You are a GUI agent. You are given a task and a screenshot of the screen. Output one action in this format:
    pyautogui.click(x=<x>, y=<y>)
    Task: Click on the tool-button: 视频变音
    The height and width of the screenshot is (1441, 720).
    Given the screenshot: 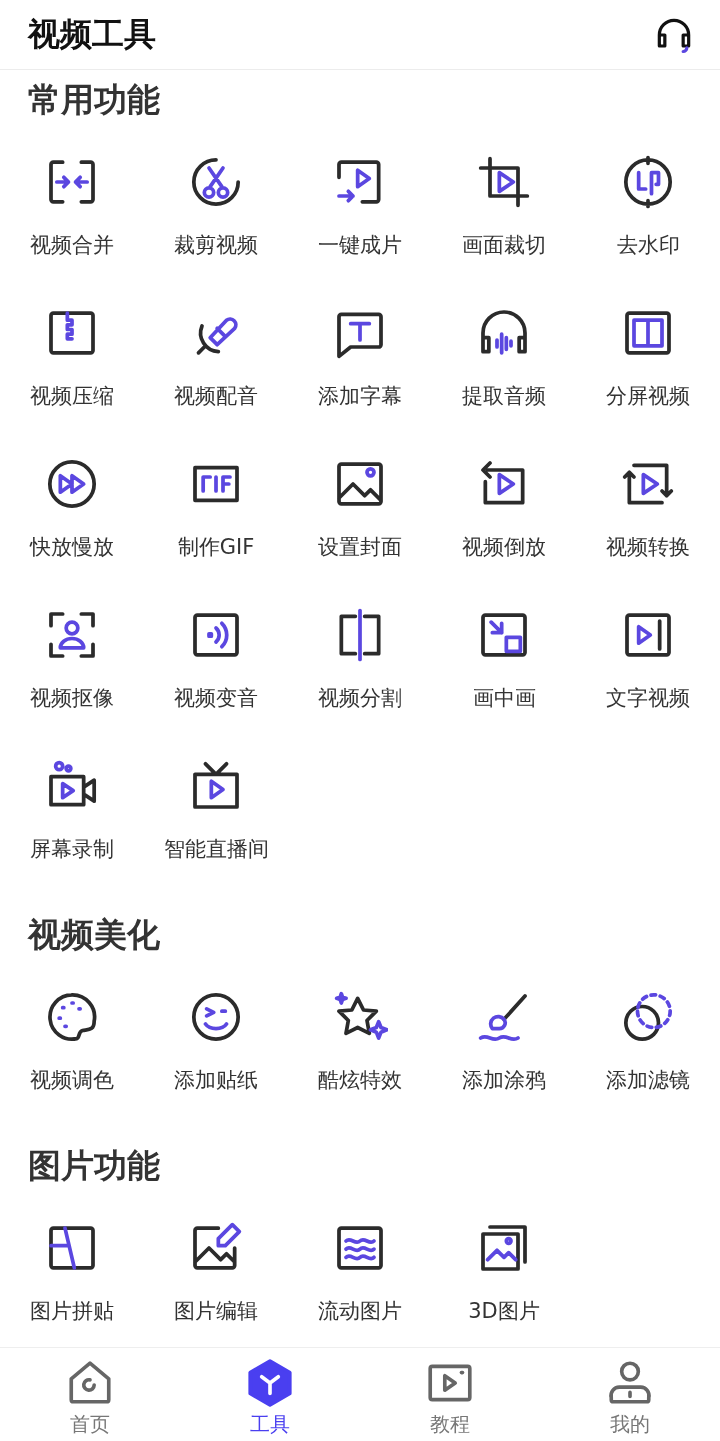 What is the action you would take?
    pyautogui.click(x=216, y=658)
    